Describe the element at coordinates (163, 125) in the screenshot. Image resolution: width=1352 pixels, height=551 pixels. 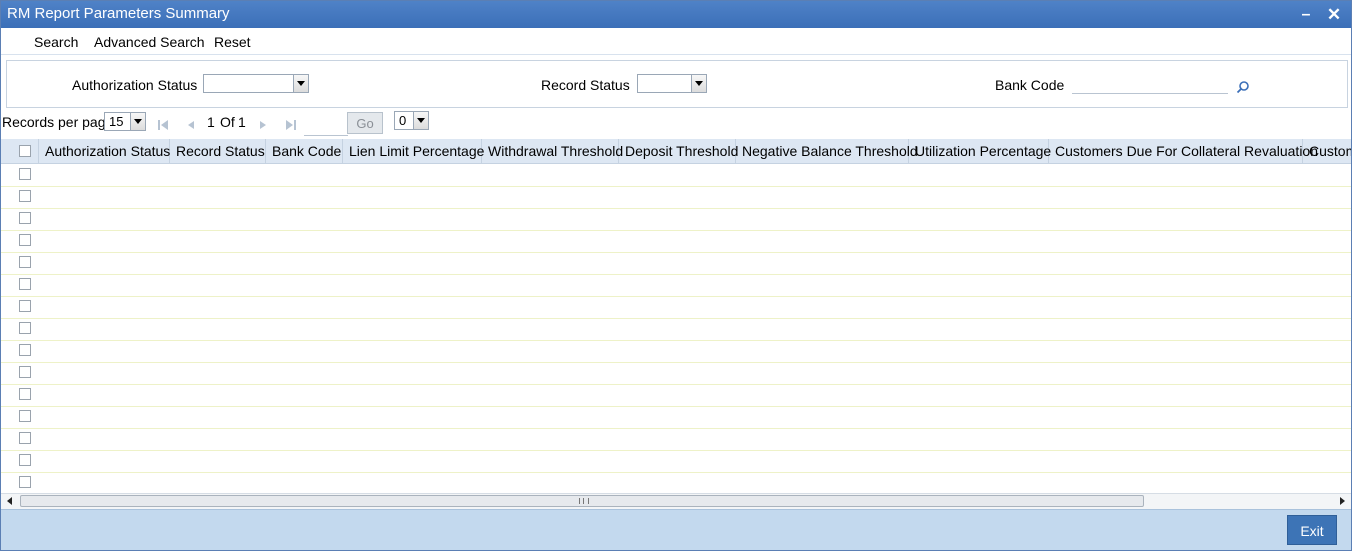
I see `first-page-icon` at that location.